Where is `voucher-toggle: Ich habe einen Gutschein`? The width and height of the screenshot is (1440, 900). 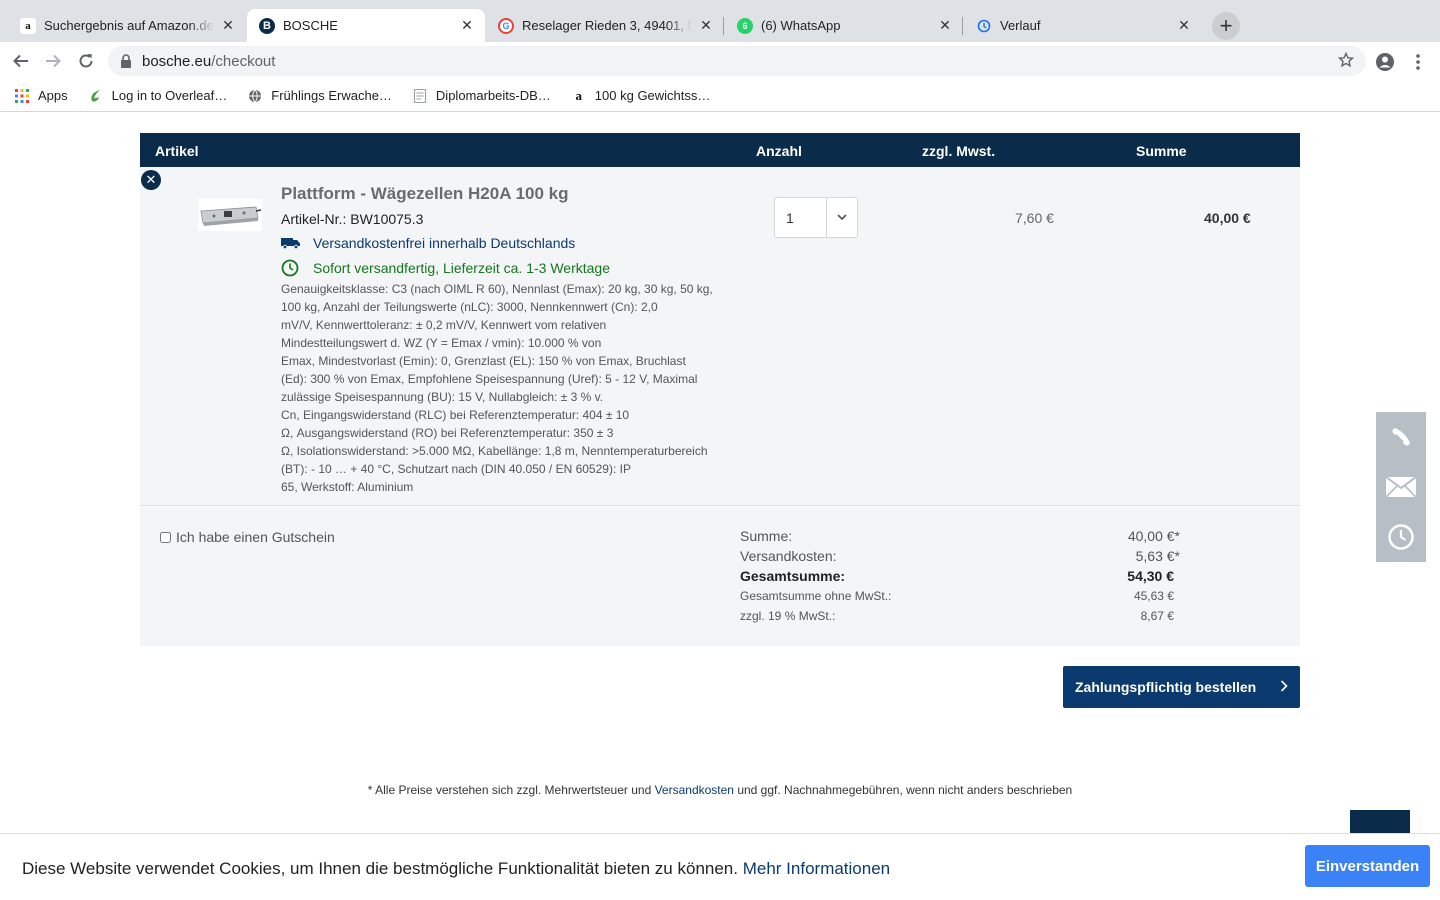 voucher-toggle: Ich habe einen Gutschein is located at coordinates (247, 537).